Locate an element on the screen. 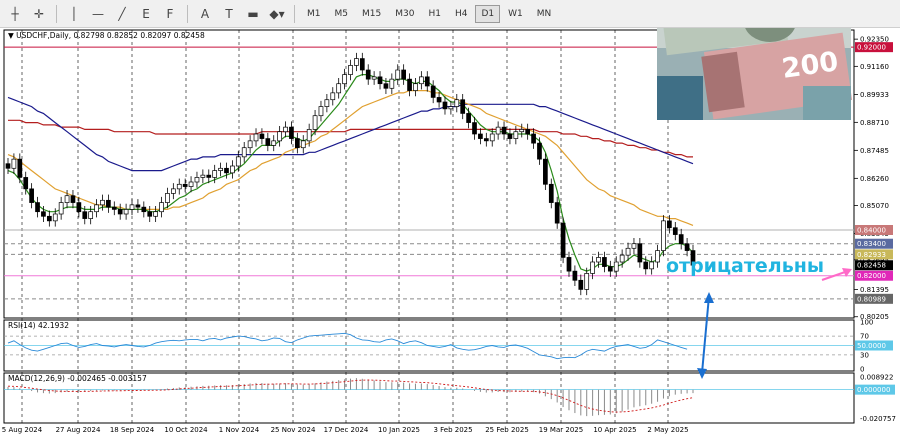 Image resolution: width=900 pixels, height=444 pixels. text-icon: A is located at coordinates (205, 14).